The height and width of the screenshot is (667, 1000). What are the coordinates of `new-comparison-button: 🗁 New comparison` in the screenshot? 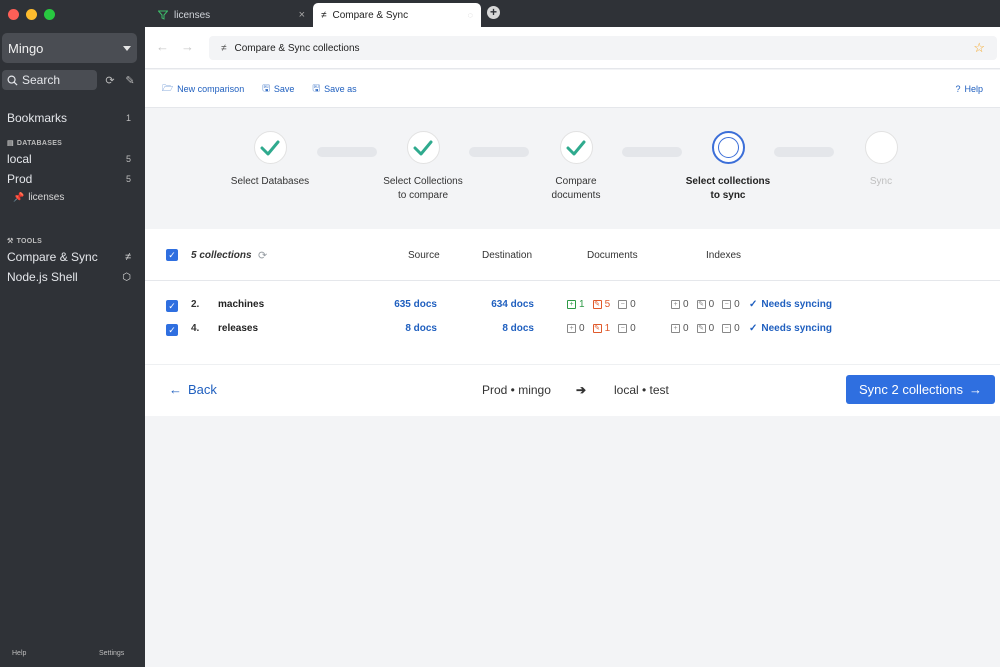 It's located at (203, 89).